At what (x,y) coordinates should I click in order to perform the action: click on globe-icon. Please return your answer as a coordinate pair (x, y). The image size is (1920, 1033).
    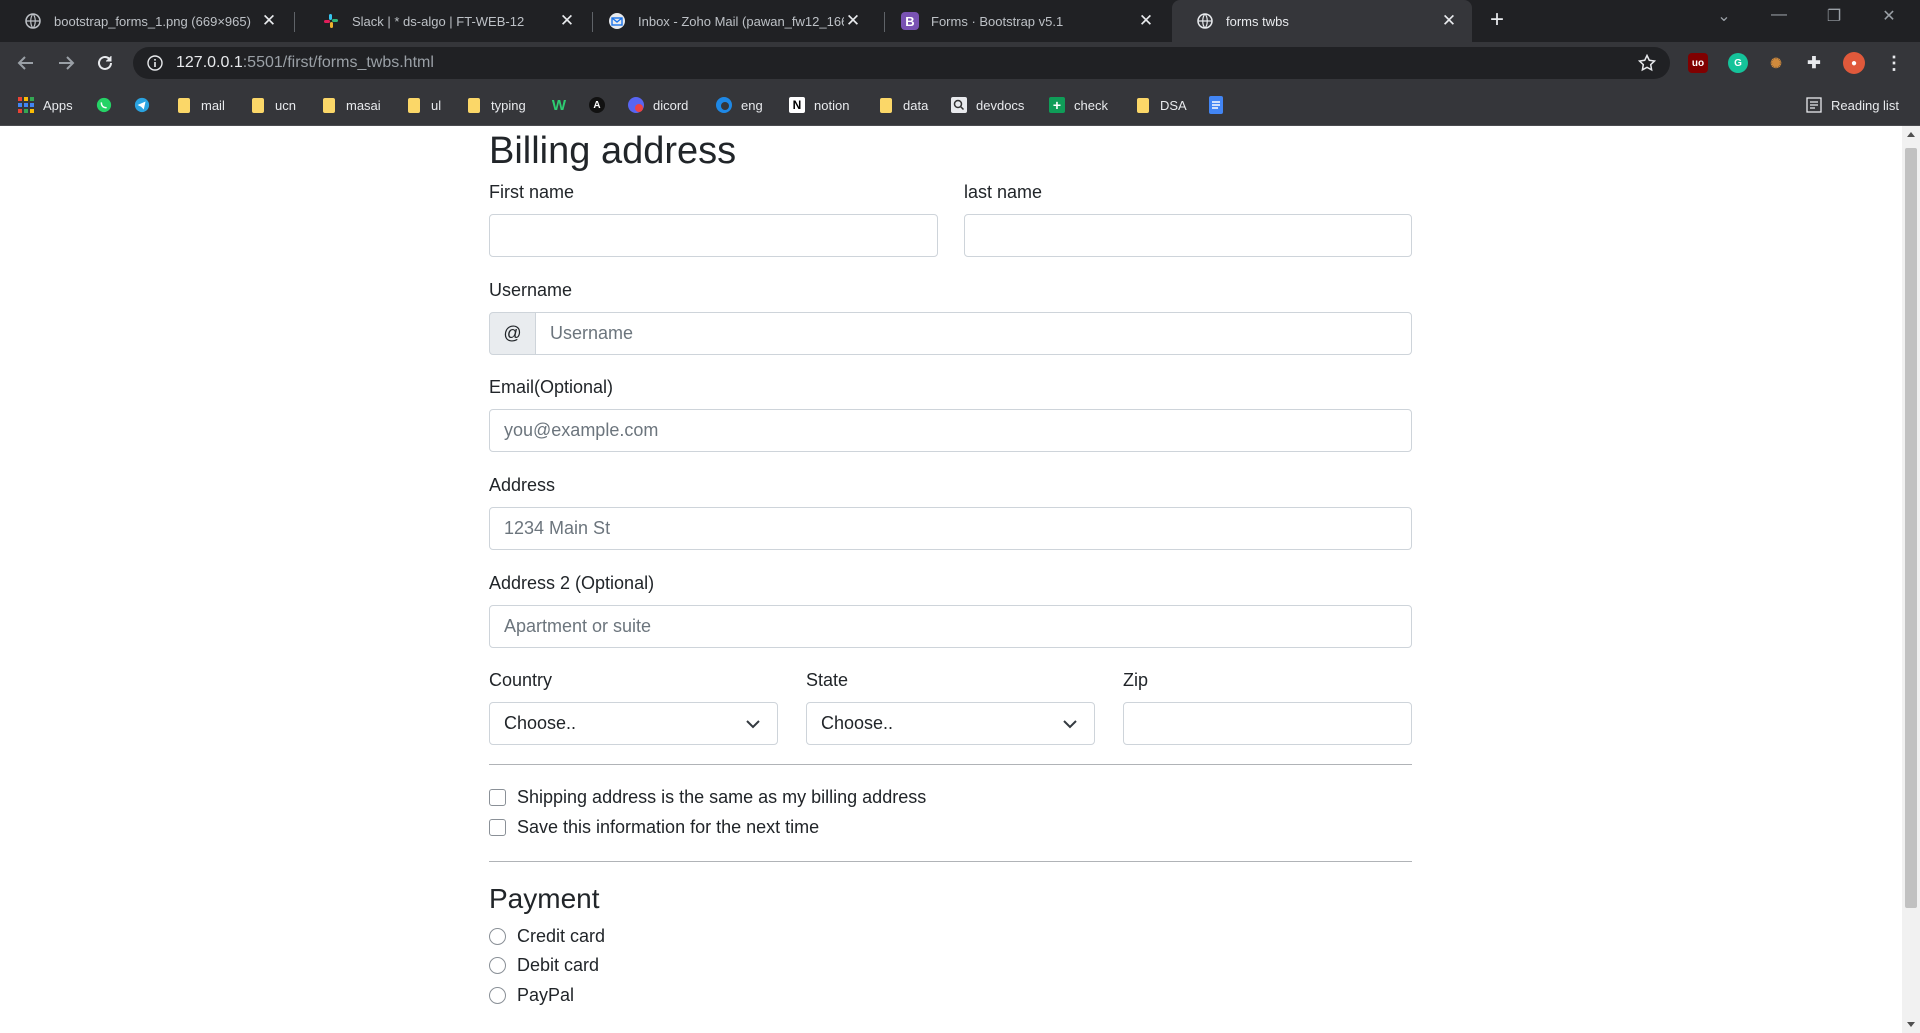
    Looking at the image, I should click on (33, 21).